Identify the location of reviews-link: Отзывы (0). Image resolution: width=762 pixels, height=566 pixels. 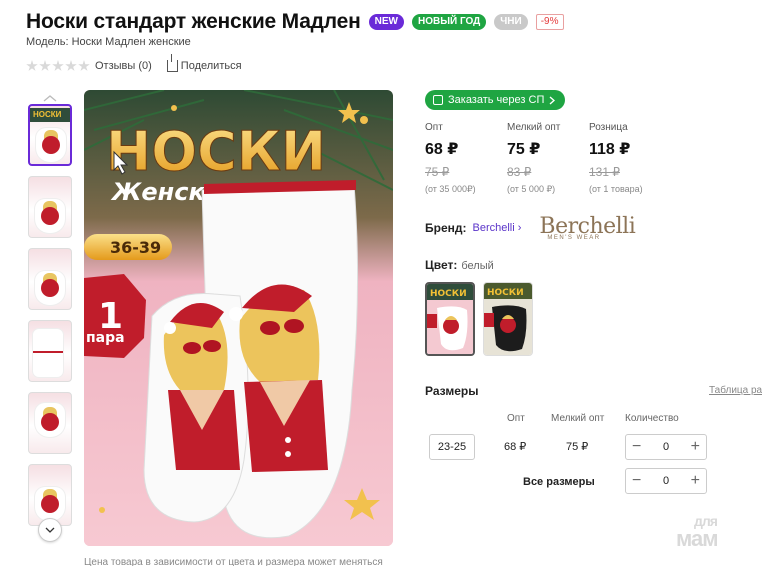
(123, 66).